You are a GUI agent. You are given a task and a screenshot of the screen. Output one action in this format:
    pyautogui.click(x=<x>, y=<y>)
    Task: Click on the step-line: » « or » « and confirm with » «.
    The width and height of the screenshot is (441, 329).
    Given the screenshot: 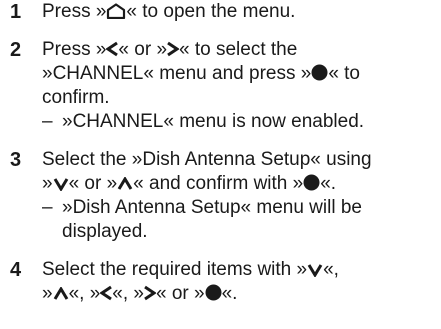 What is the action you would take?
    pyautogui.click(x=241, y=184)
    